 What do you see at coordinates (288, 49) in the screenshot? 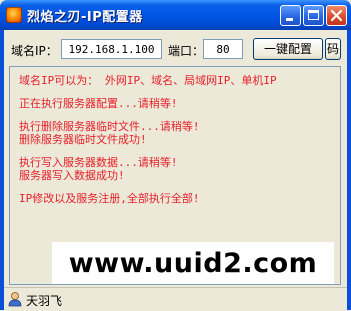
I see `one-click-config-button: 一键配置` at bounding box center [288, 49].